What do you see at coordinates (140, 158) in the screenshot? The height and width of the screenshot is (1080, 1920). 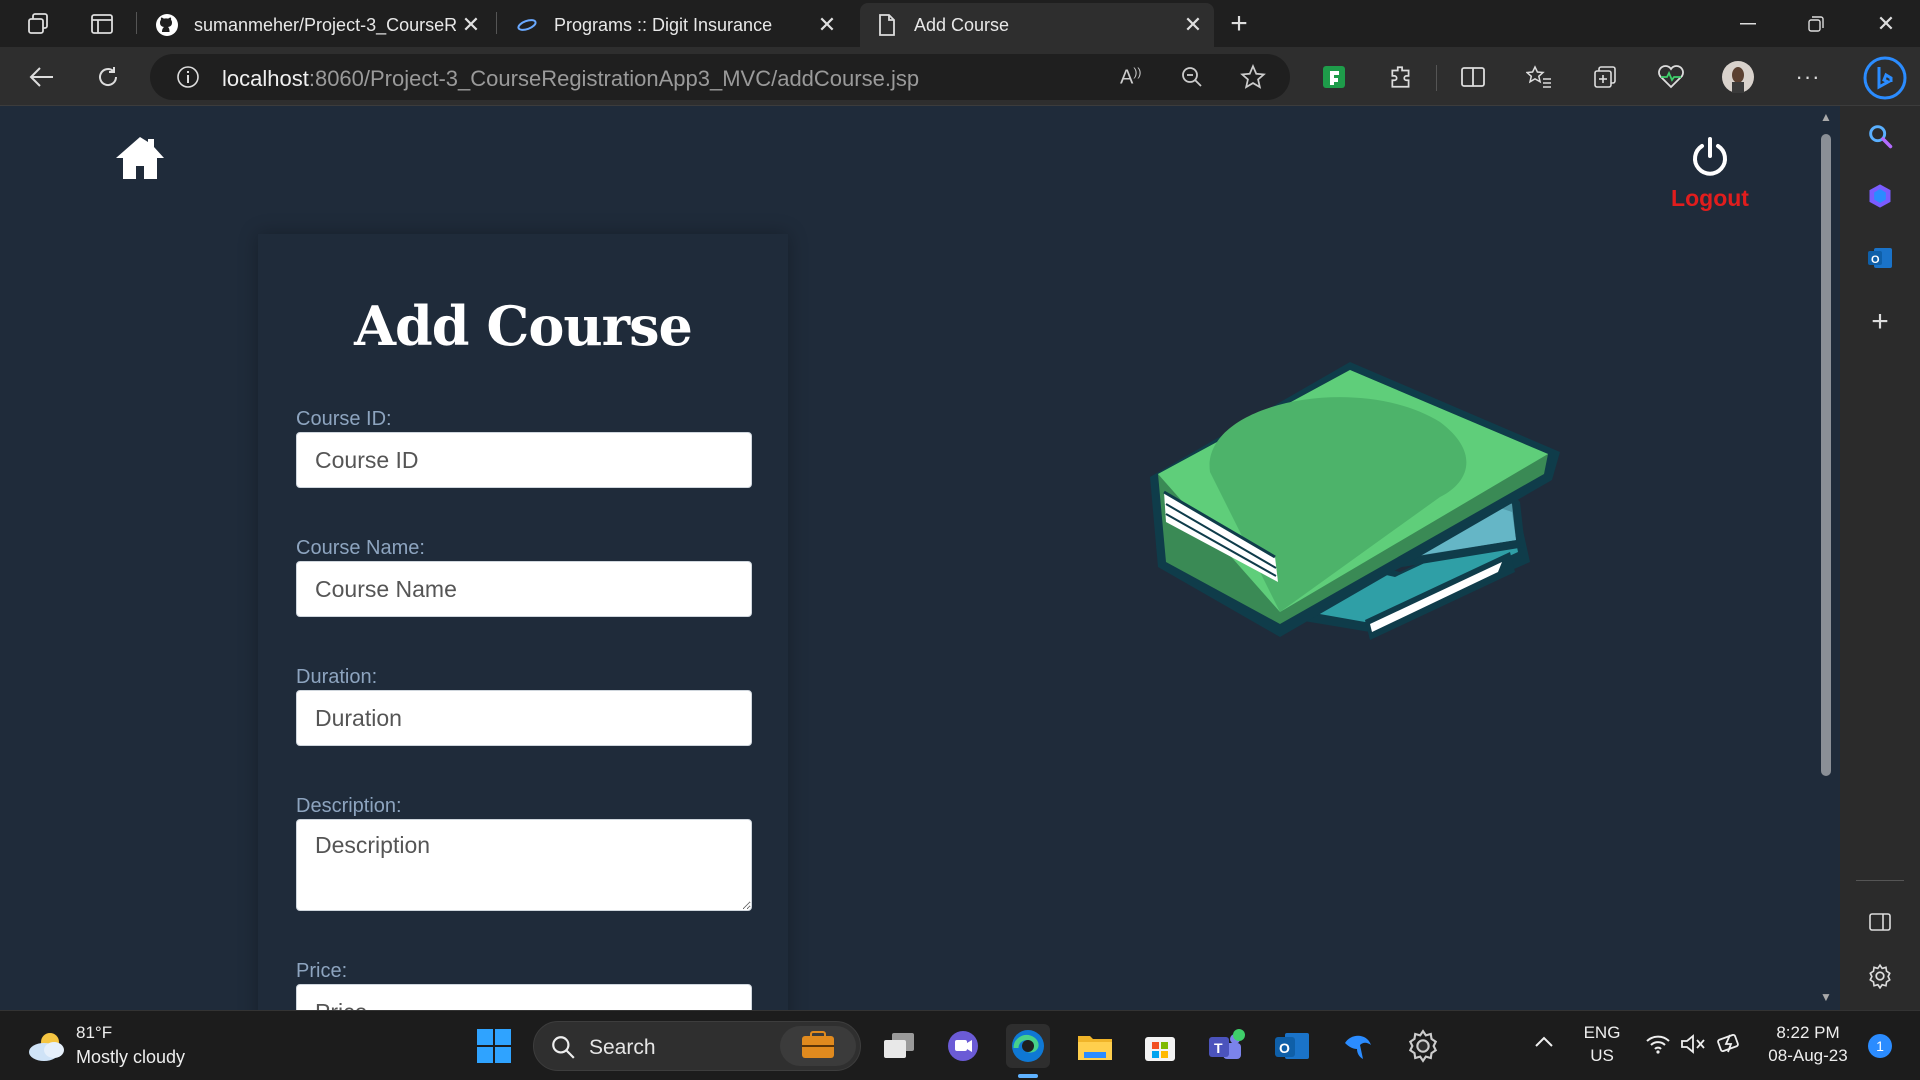 I see `home-icon` at bounding box center [140, 158].